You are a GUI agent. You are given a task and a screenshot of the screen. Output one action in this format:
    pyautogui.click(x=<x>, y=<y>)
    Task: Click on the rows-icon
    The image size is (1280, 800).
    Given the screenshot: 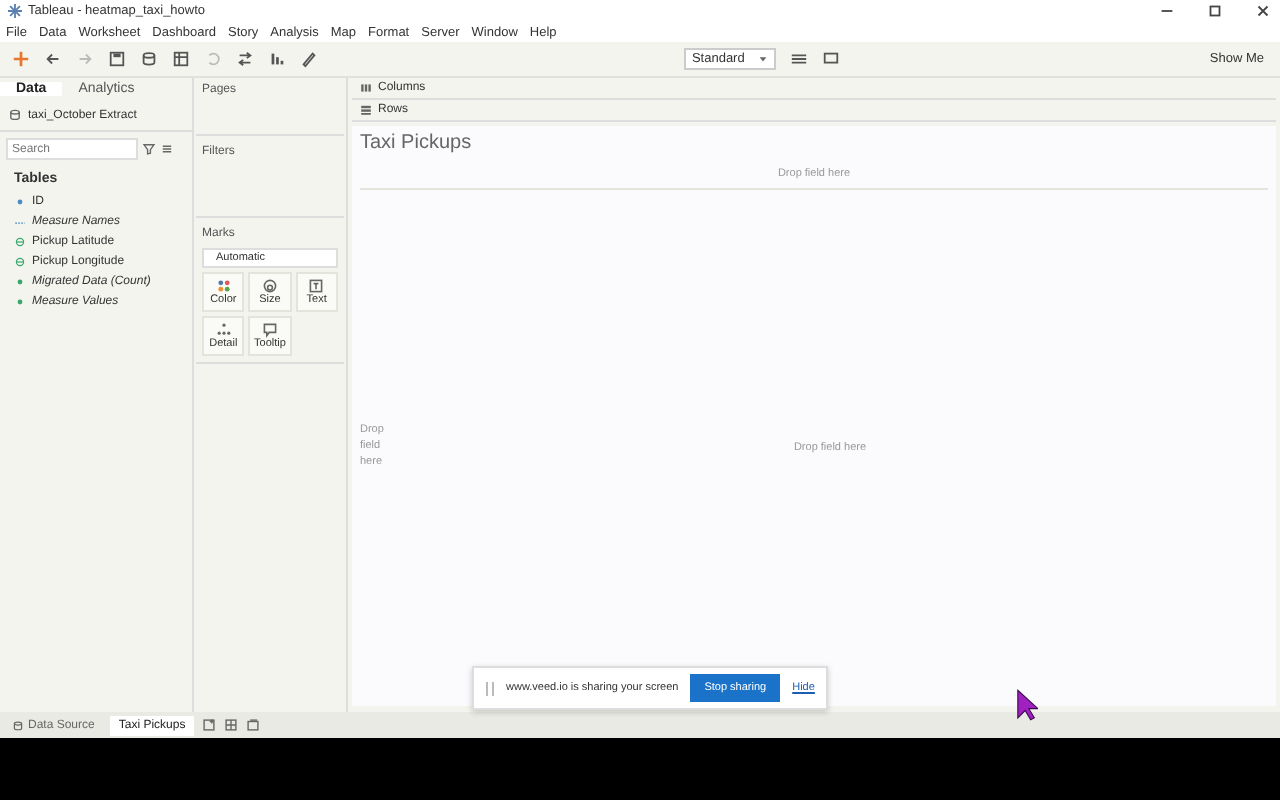 What is the action you would take?
    pyautogui.click(x=366, y=110)
    